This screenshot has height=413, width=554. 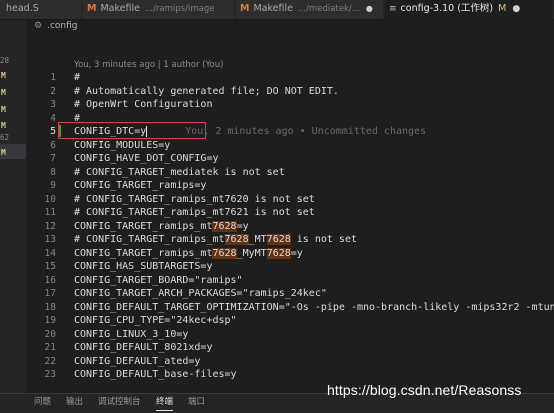 I want to click on line-text: CONFIG_TARGET_ramips_mt7628=y, so click(x=161, y=227).